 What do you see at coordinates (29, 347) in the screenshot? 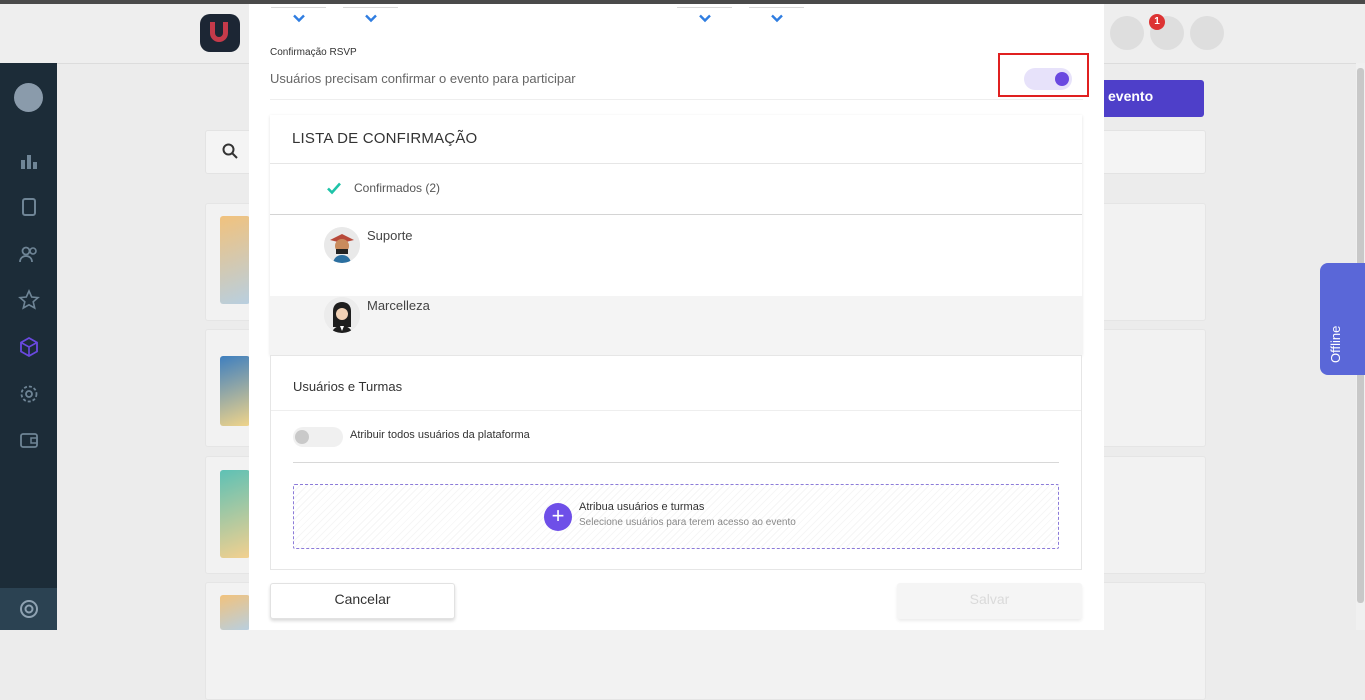
I see `cube-icon` at bounding box center [29, 347].